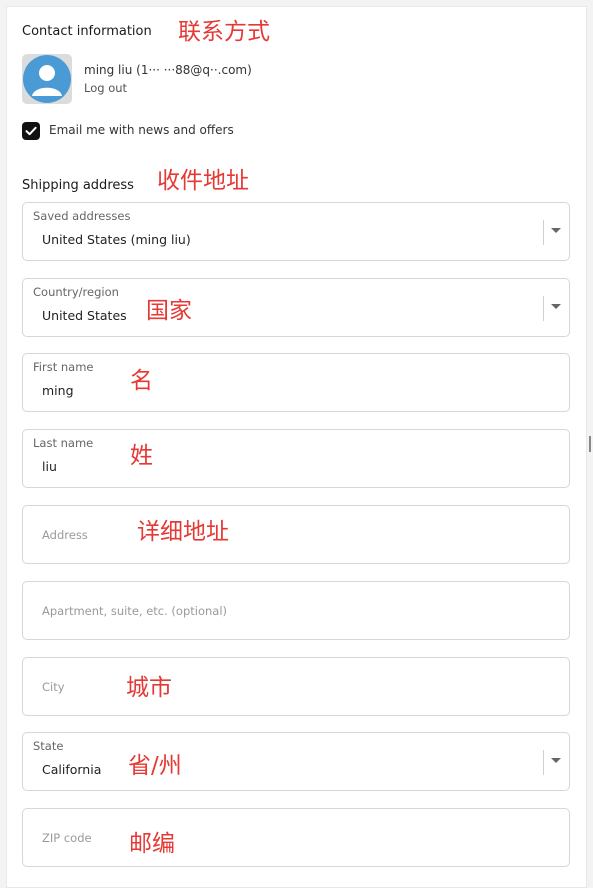 The height and width of the screenshot is (888, 593). I want to click on annotation-country: 国家, so click(169, 311).